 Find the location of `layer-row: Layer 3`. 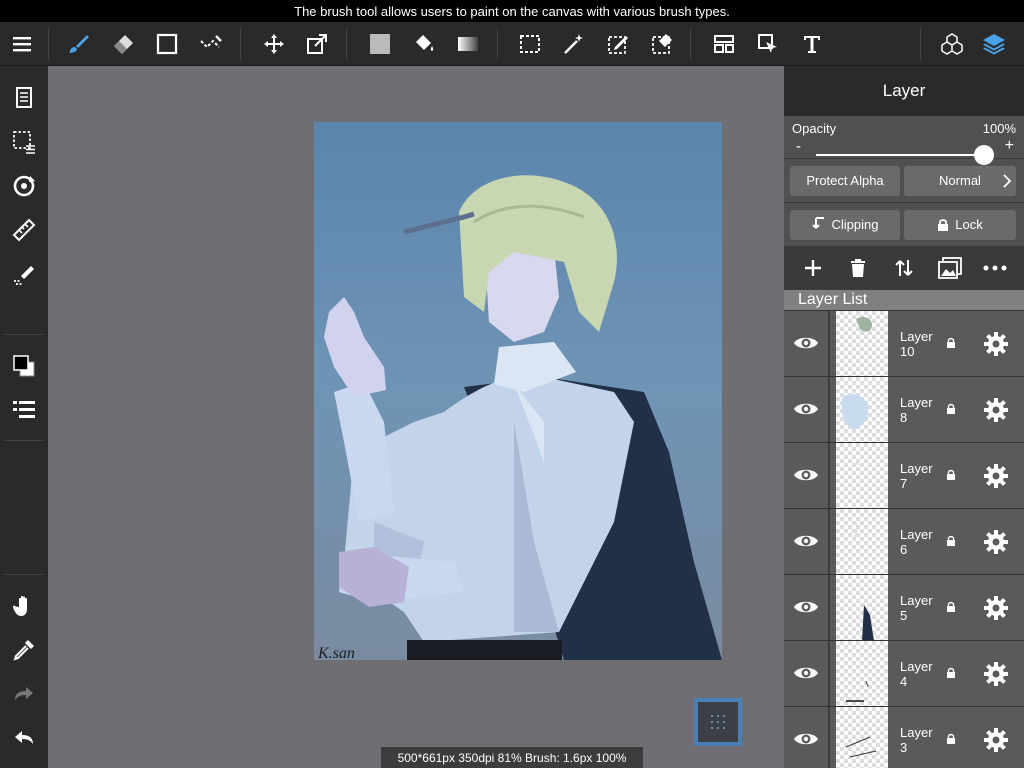

layer-row: Layer 3 is located at coordinates (904, 737).